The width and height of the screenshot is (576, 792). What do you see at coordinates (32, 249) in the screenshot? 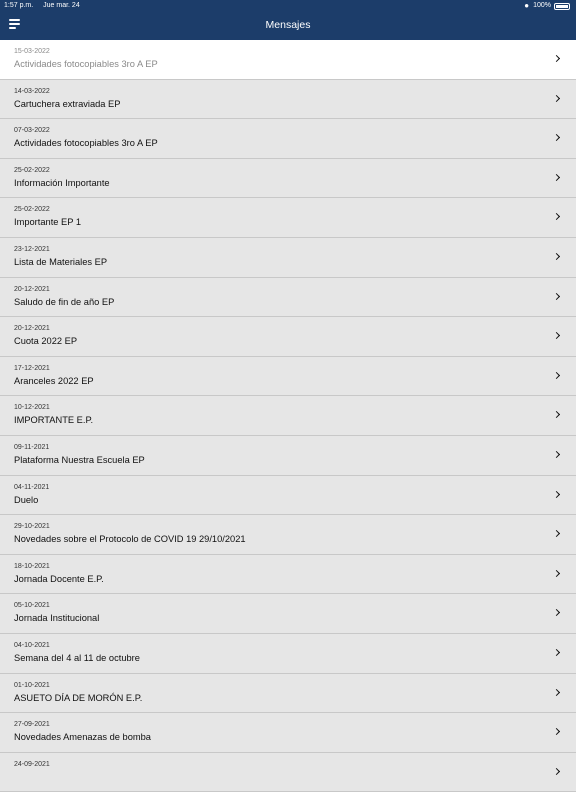
I see `message-date: 23-12-2021` at bounding box center [32, 249].